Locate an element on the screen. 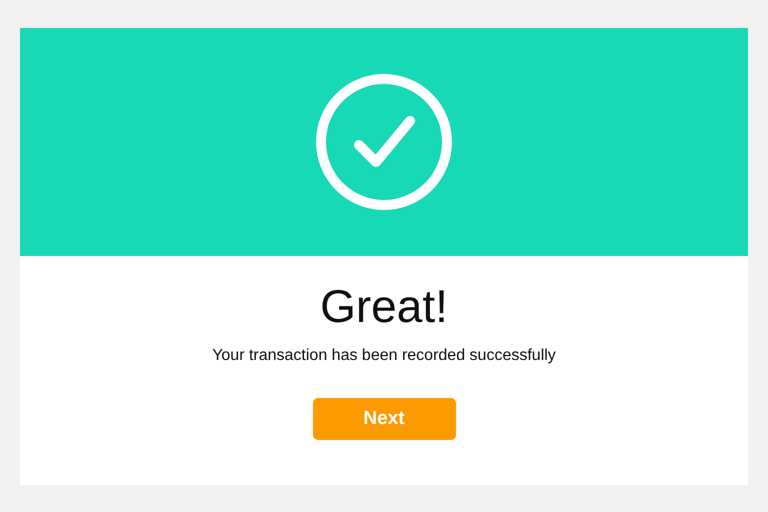 Image resolution: width=768 pixels, height=512 pixels. success-message: Your transaction has been recorded successfully is located at coordinates (384, 356).